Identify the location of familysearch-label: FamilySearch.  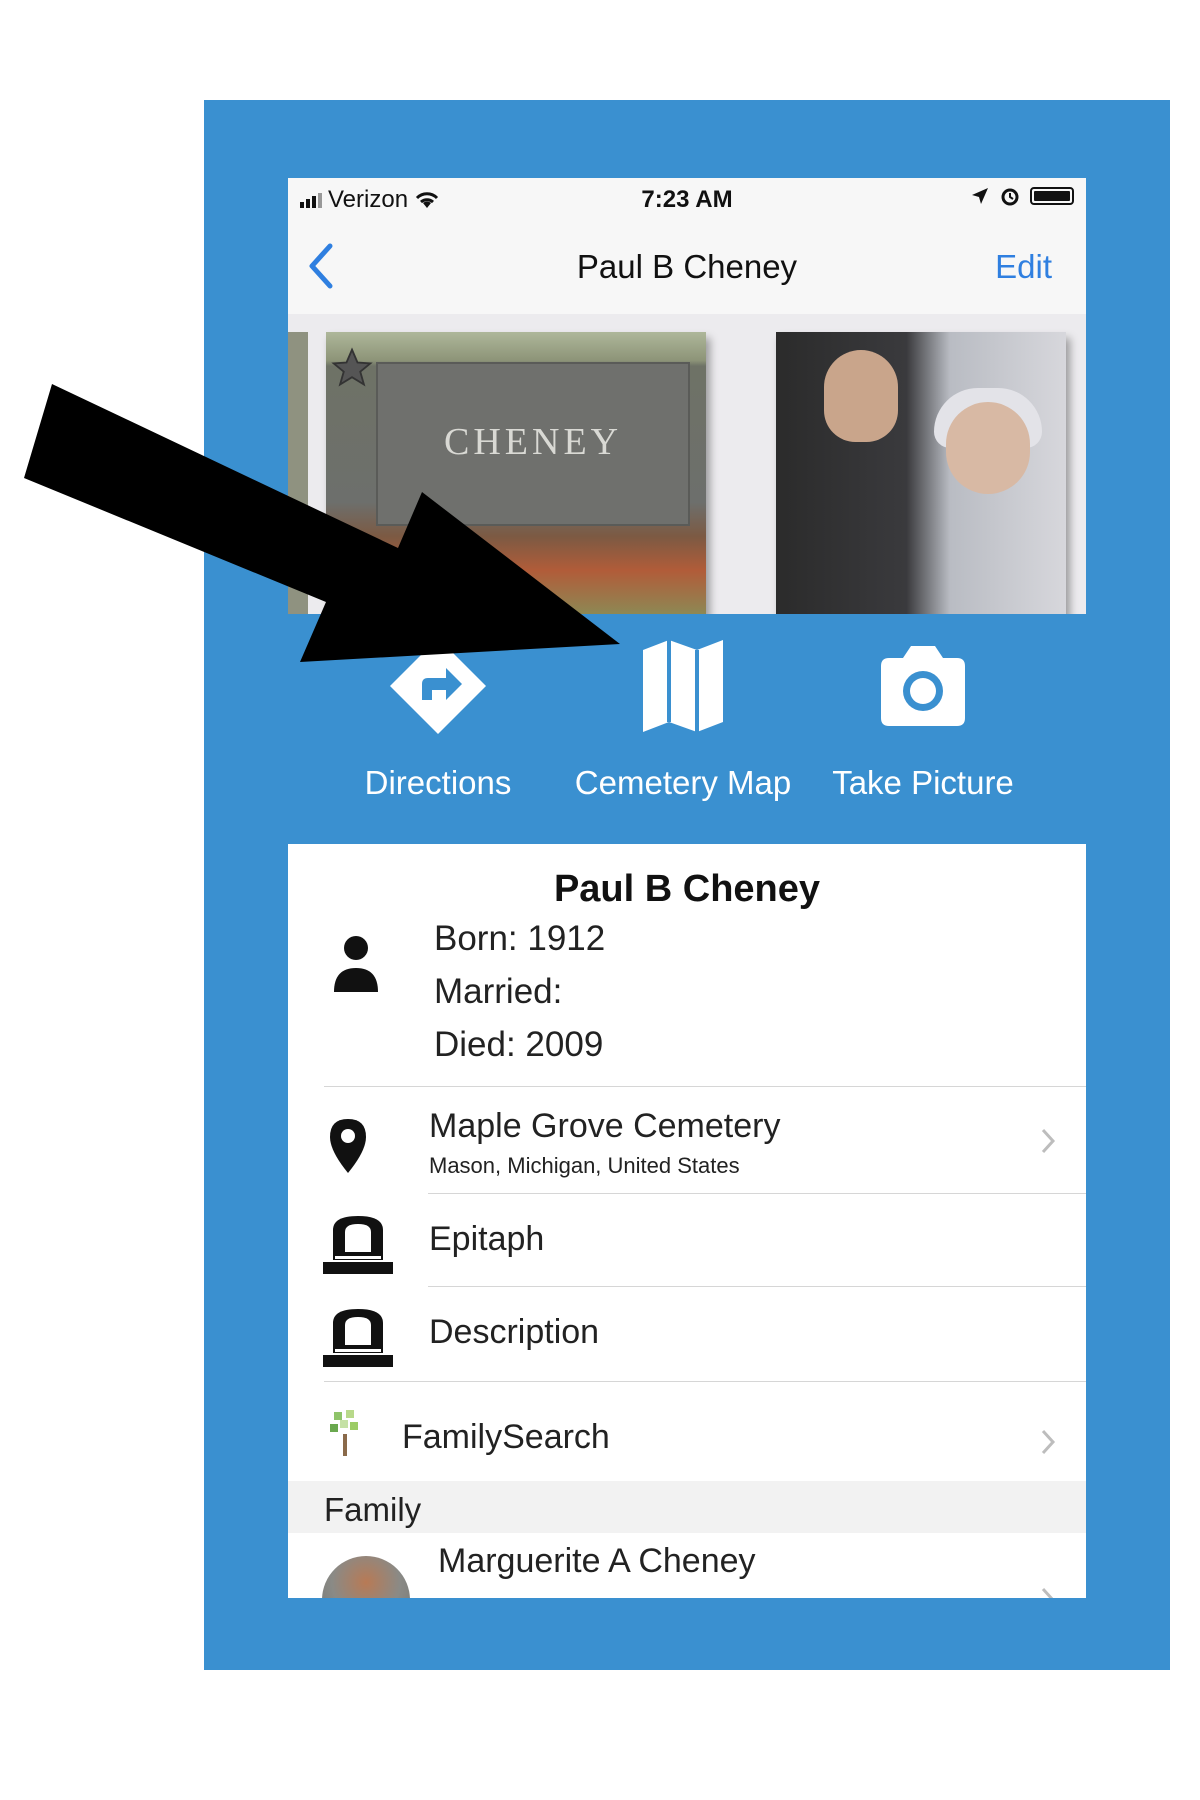
(506, 1437).